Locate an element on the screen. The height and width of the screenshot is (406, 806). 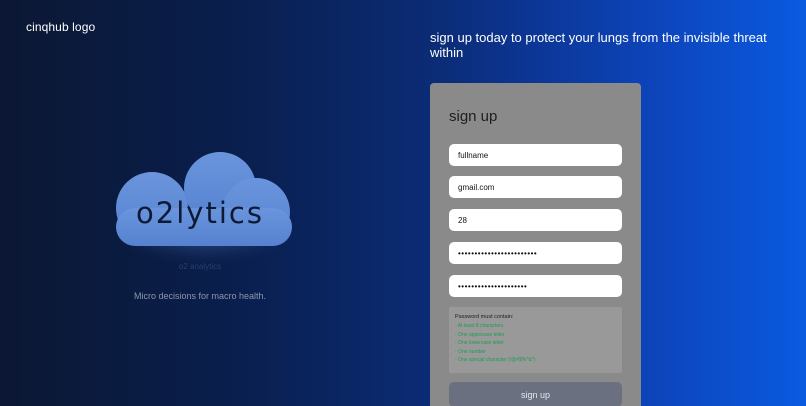
password-rule-item: - One lowercase letter is located at coordinates (479, 343).